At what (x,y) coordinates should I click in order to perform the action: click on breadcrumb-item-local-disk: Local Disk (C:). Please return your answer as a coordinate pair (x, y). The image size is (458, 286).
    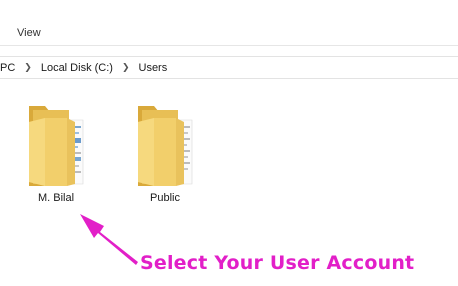
    Looking at the image, I should click on (77, 68).